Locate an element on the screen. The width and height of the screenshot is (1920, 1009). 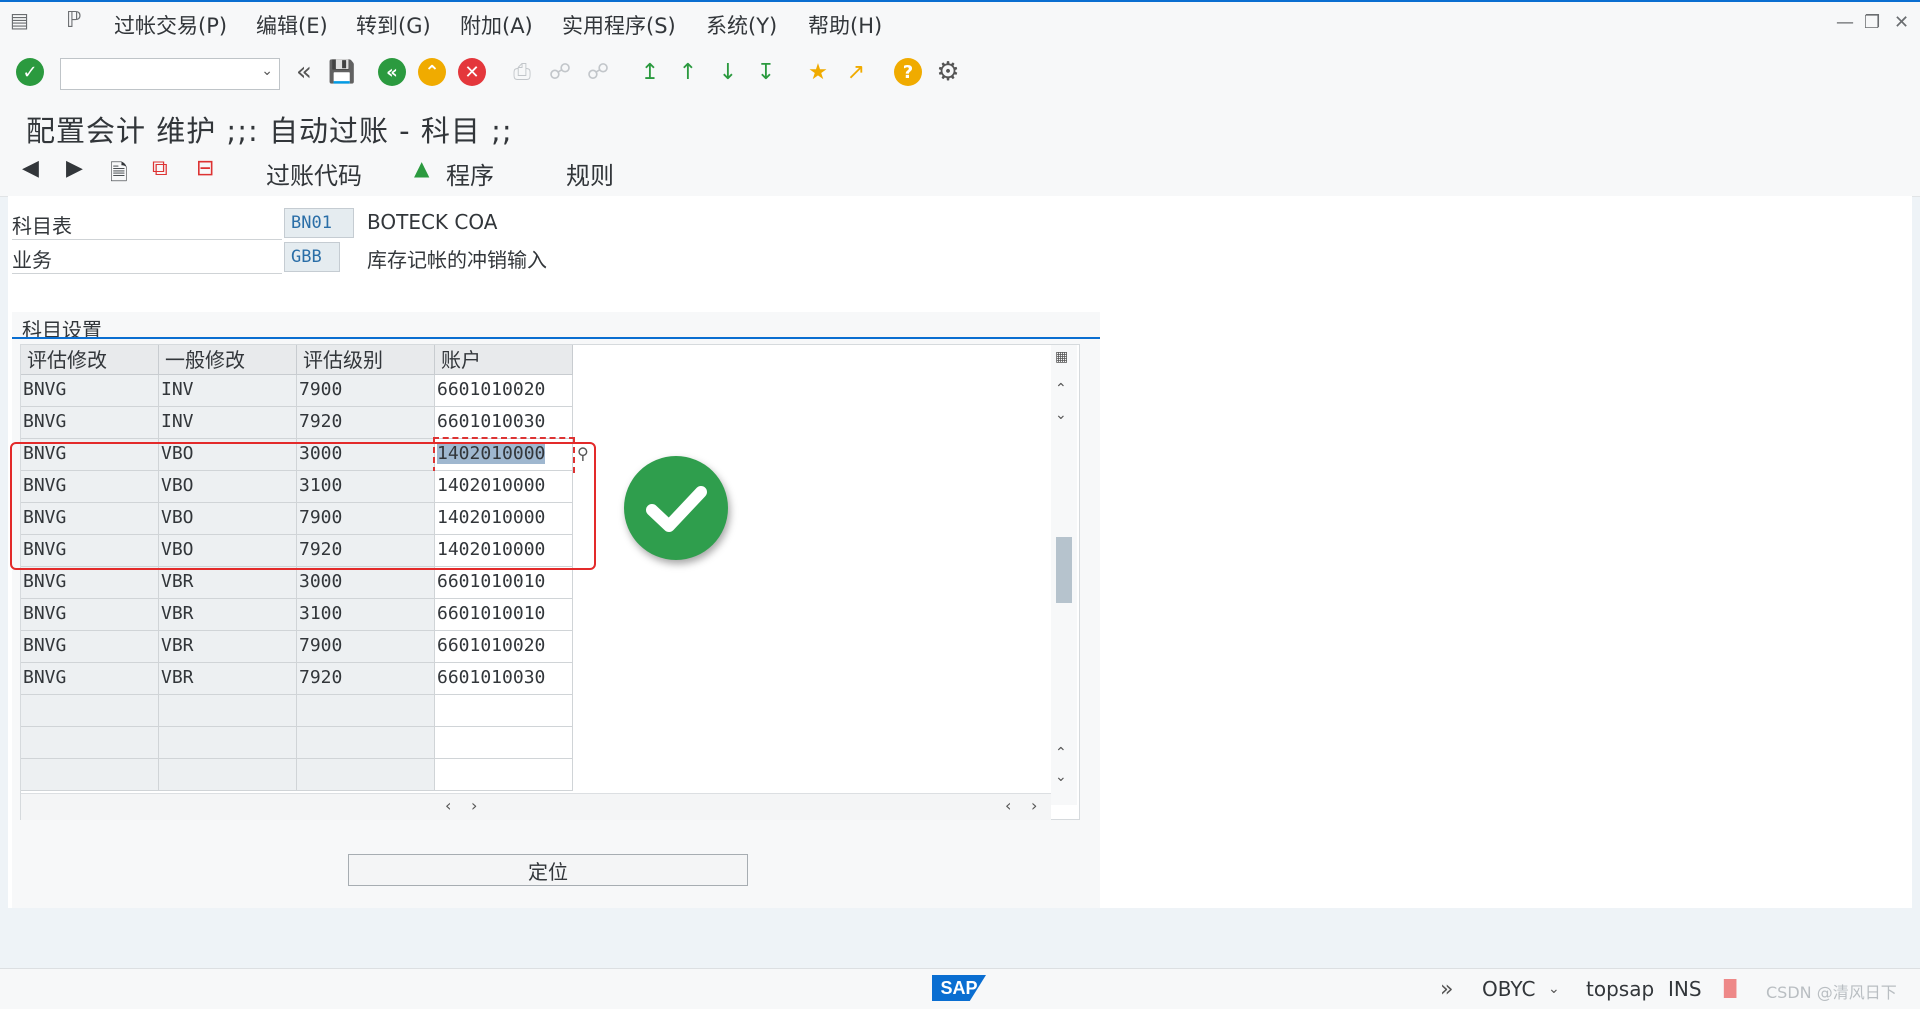
enter-icon: ✓ is located at coordinates (30, 72).